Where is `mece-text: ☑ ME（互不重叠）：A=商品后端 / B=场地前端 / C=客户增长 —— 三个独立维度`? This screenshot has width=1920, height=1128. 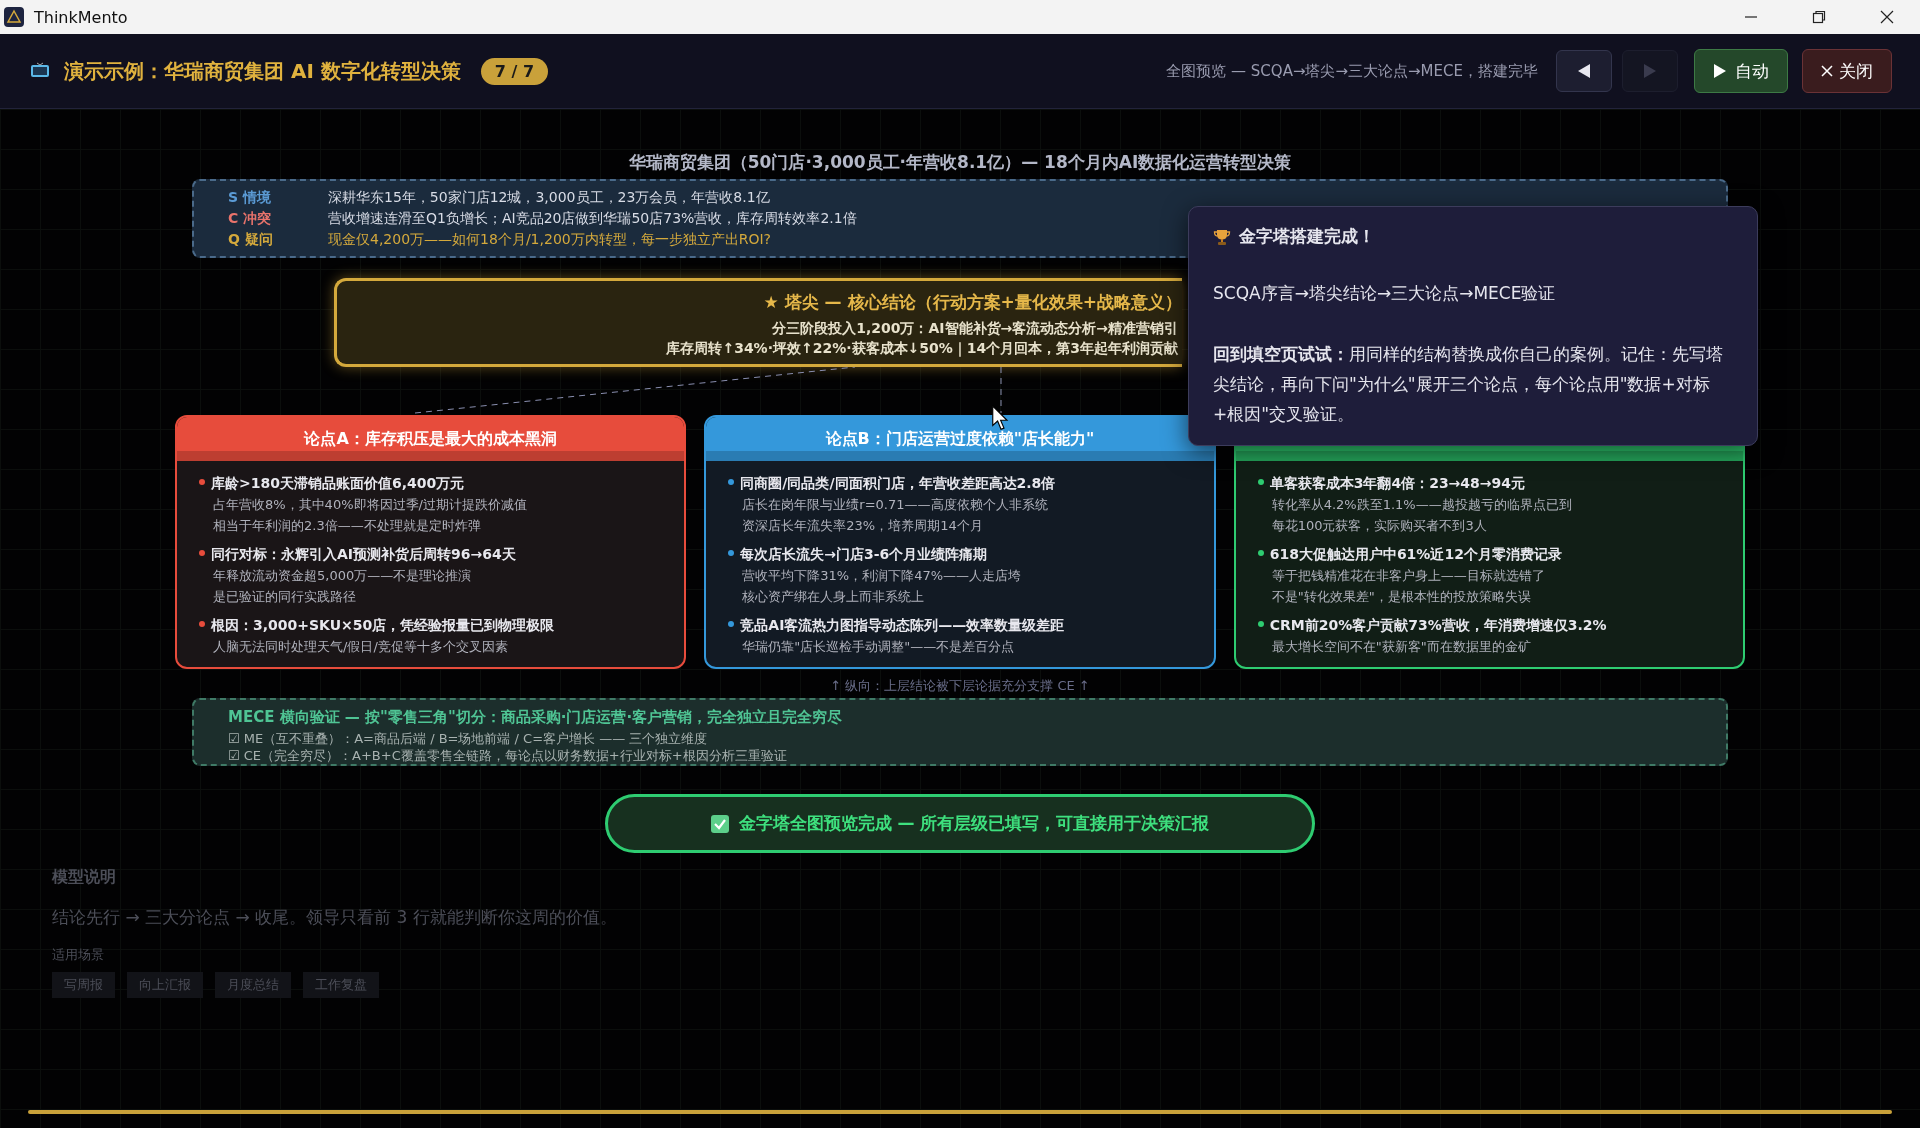
mece-text: ☑ ME（互不重叠）：A=商品后端 / B=场地前端 / C=客户增长 —— 三个独立维度 is located at coordinates (468, 738).